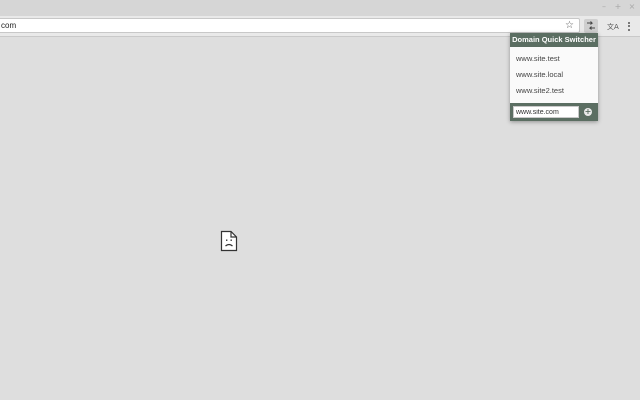 Image resolution: width=640 pixels, height=400 pixels. What do you see at coordinates (604, 7) in the screenshot?
I see `minimize-button: –` at bounding box center [604, 7].